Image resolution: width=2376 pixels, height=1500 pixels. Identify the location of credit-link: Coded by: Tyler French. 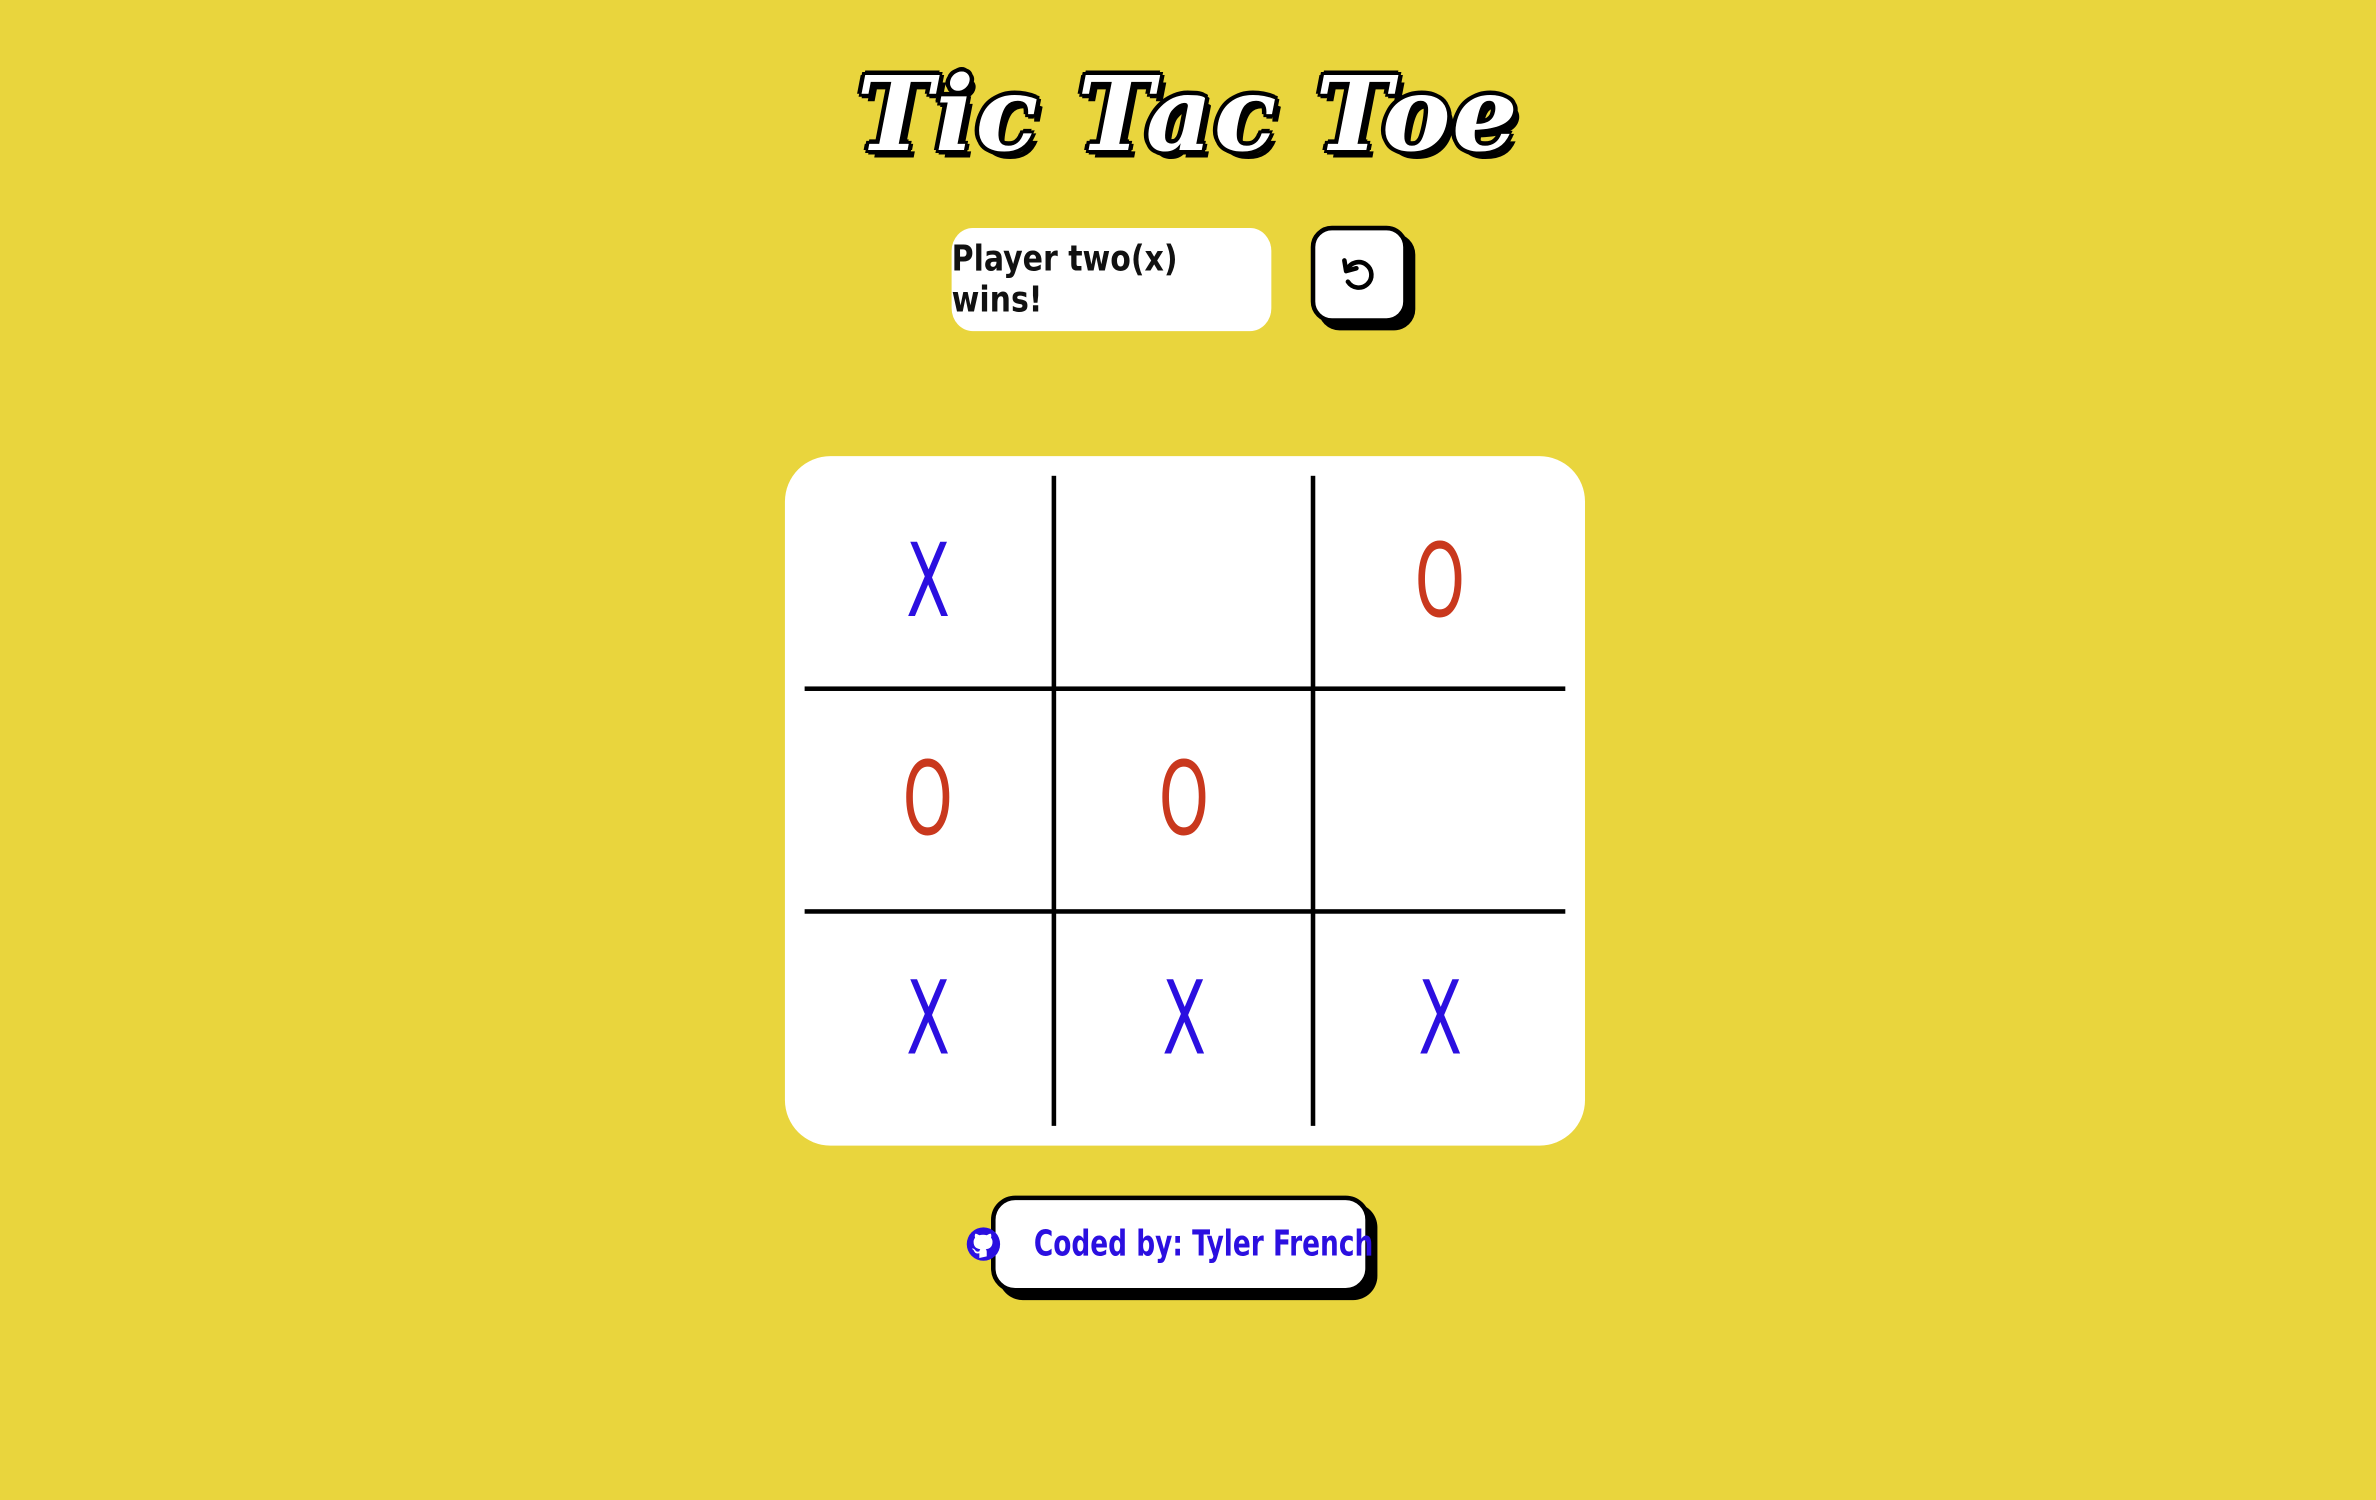
(1169, 1244).